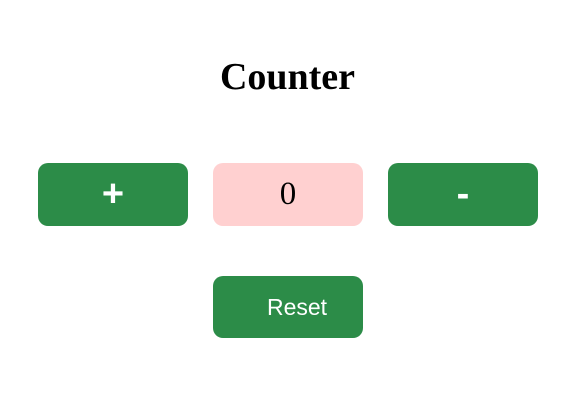  I want to click on page-title: Counter, so click(287, 77).